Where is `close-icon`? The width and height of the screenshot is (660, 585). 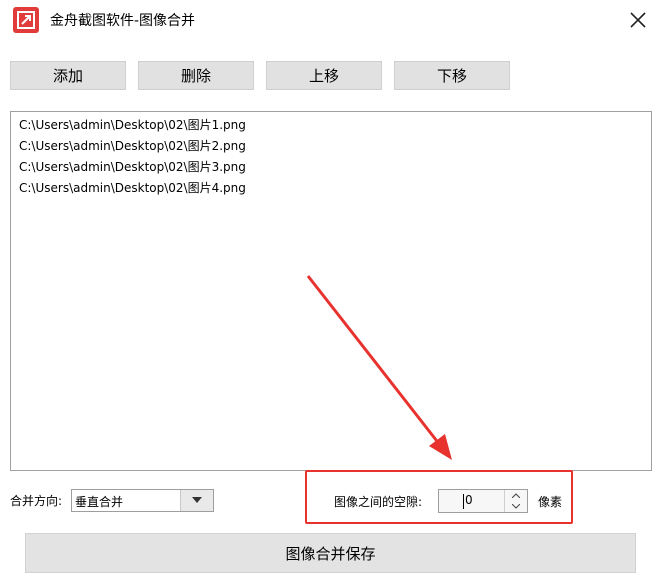 close-icon is located at coordinates (638, 20).